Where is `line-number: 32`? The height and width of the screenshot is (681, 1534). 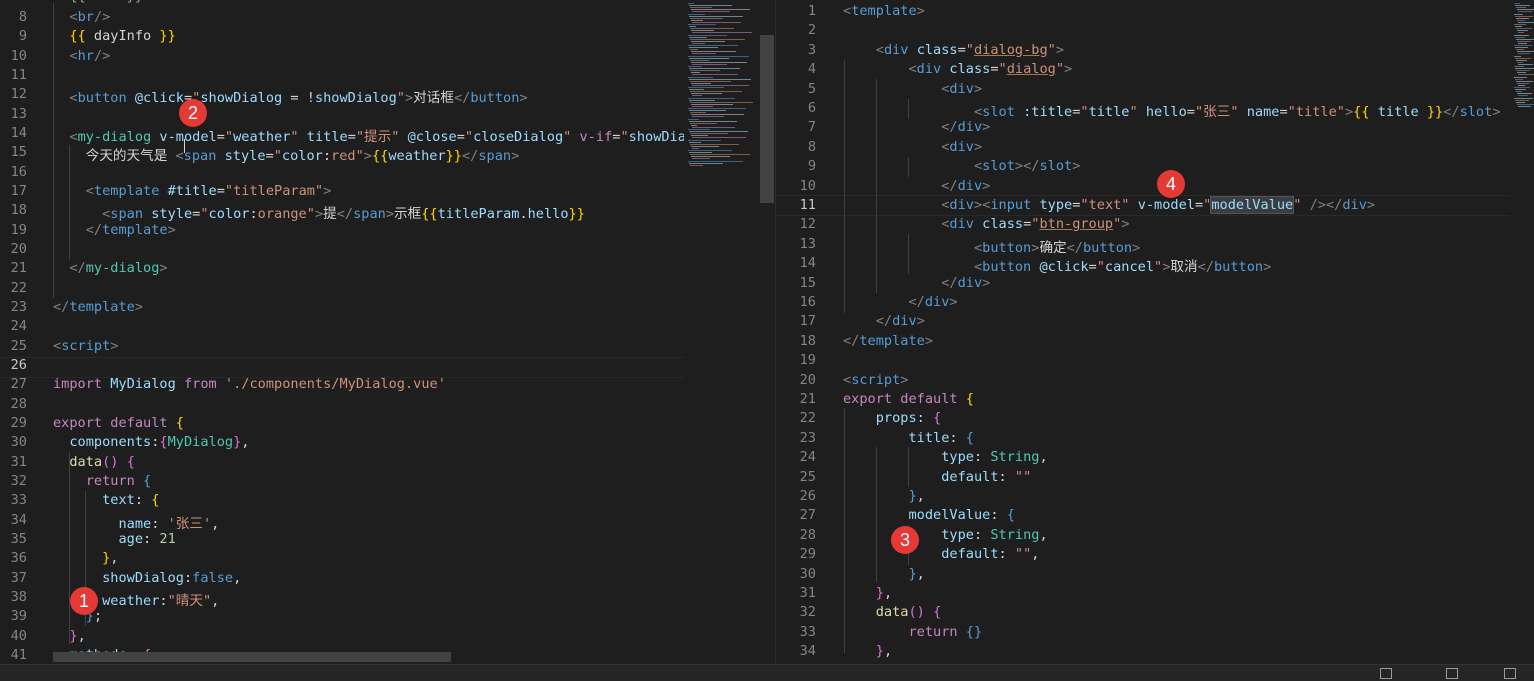
line-number: 32 is located at coordinates (807, 612).